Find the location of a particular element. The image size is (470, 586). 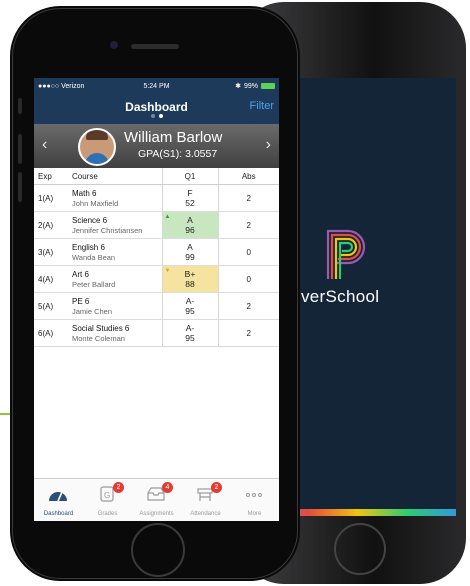

table-row: 4(A) Art 6 Peter Ballard ▼ B+ 88 0 is located at coordinates (156, 279).